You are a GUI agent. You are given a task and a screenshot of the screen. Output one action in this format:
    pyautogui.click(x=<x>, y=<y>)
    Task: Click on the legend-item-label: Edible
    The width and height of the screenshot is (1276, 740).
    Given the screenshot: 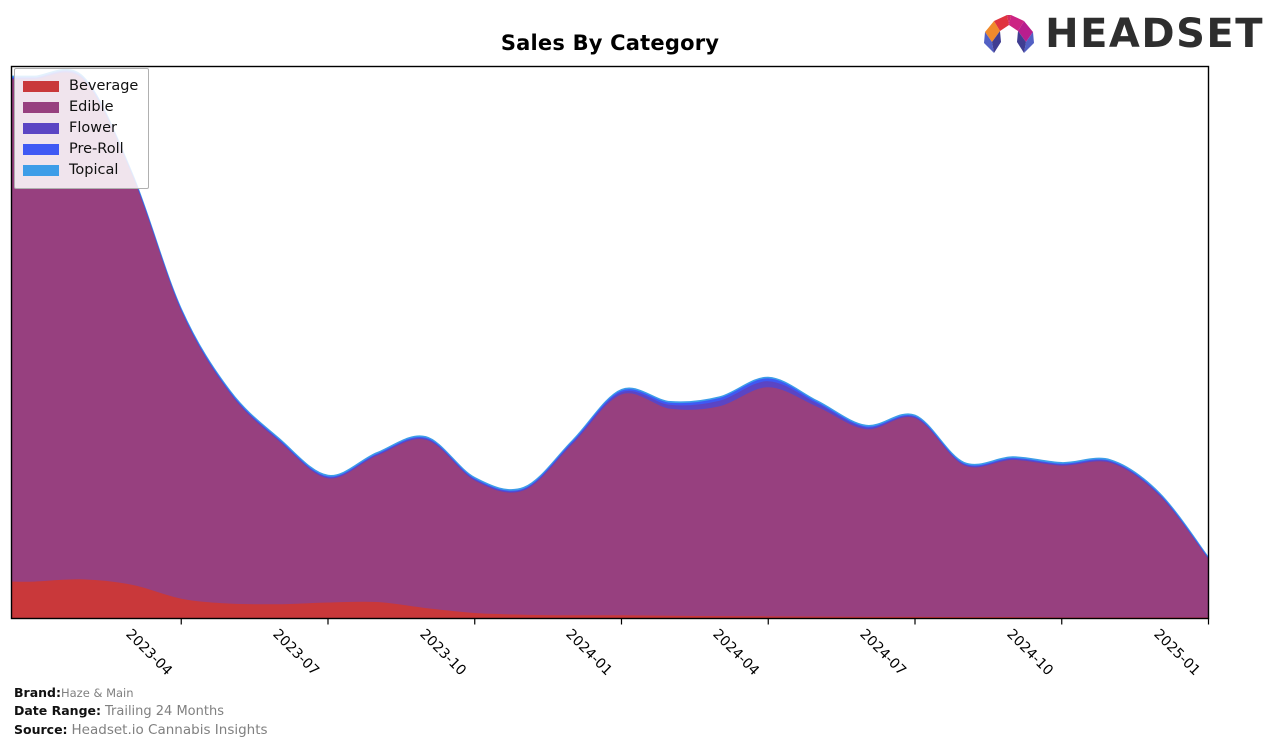 What is the action you would take?
    pyautogui.click(x=91, y=107)
    